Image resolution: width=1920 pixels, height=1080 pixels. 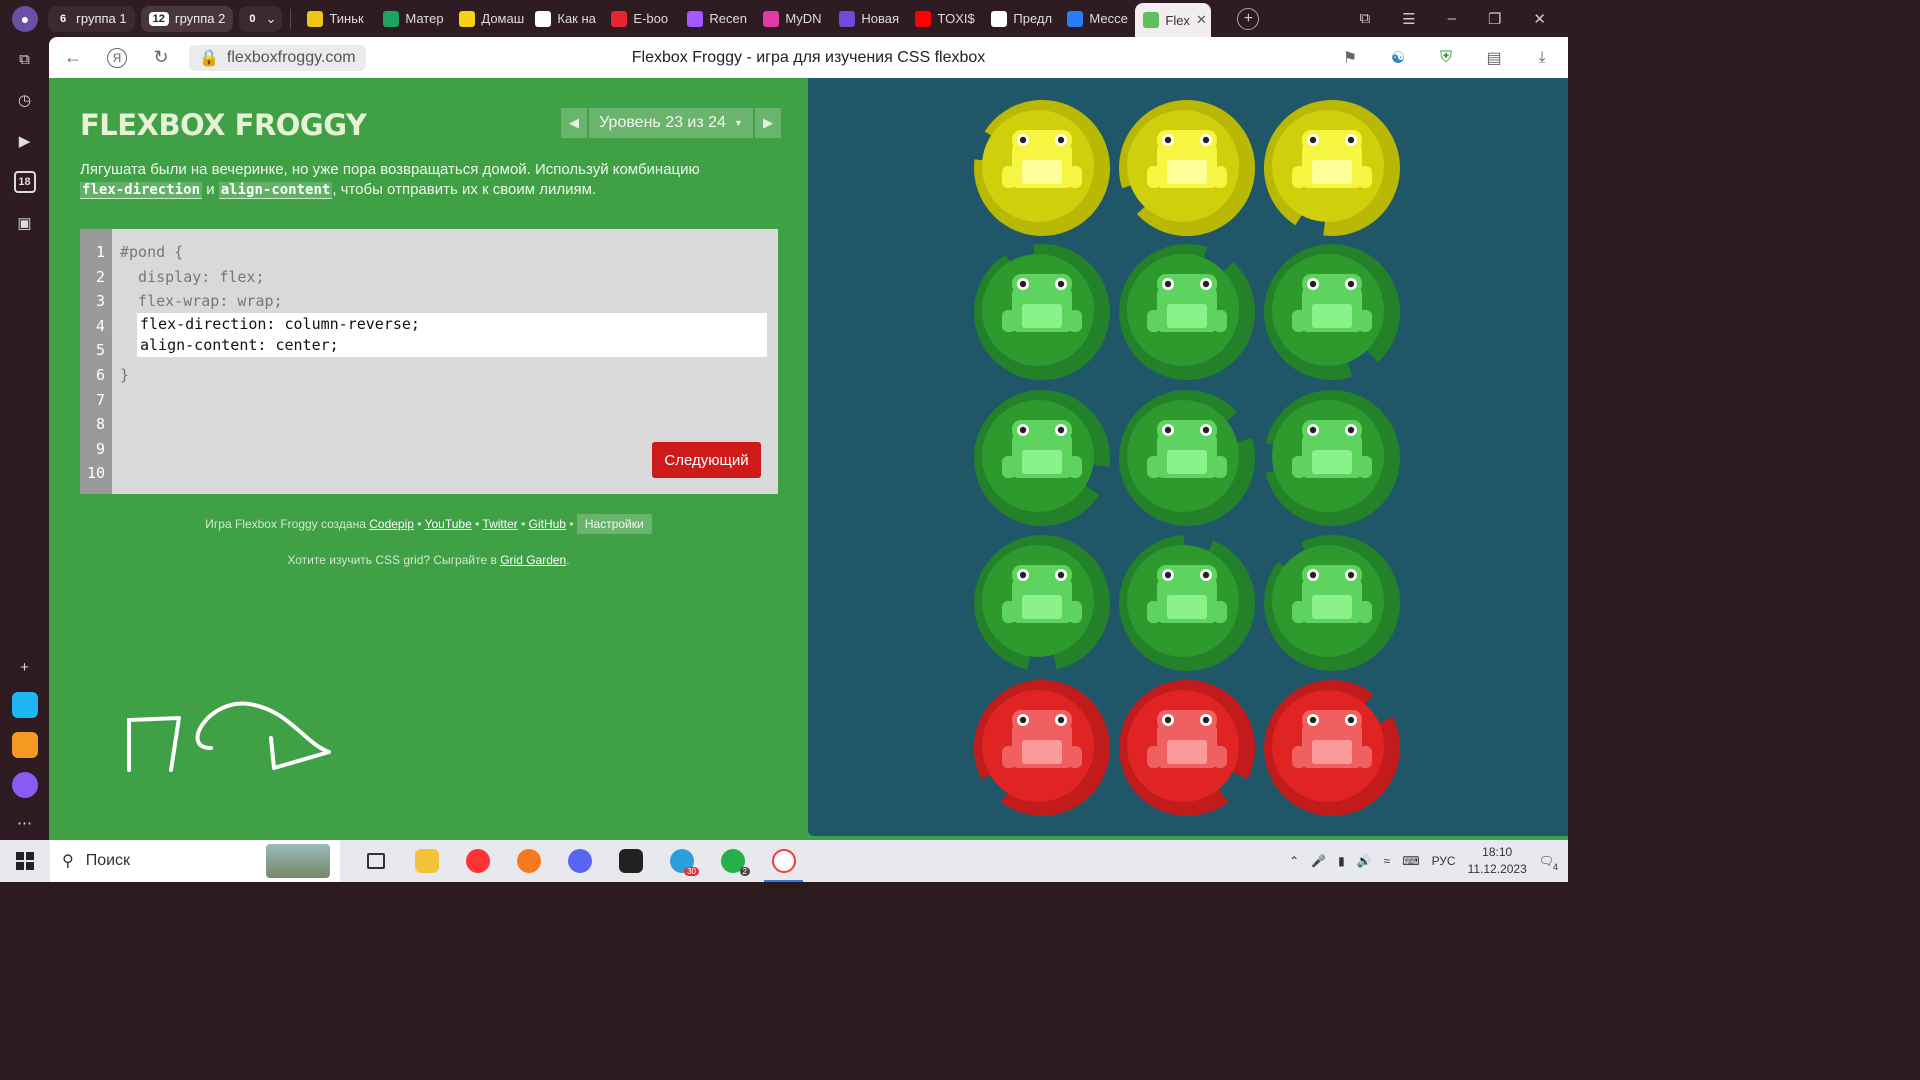 What do you see at coordinates (499, 524) in the screenshot?
I see `twitter-link: Twitter` at bounding box center [499, 524].